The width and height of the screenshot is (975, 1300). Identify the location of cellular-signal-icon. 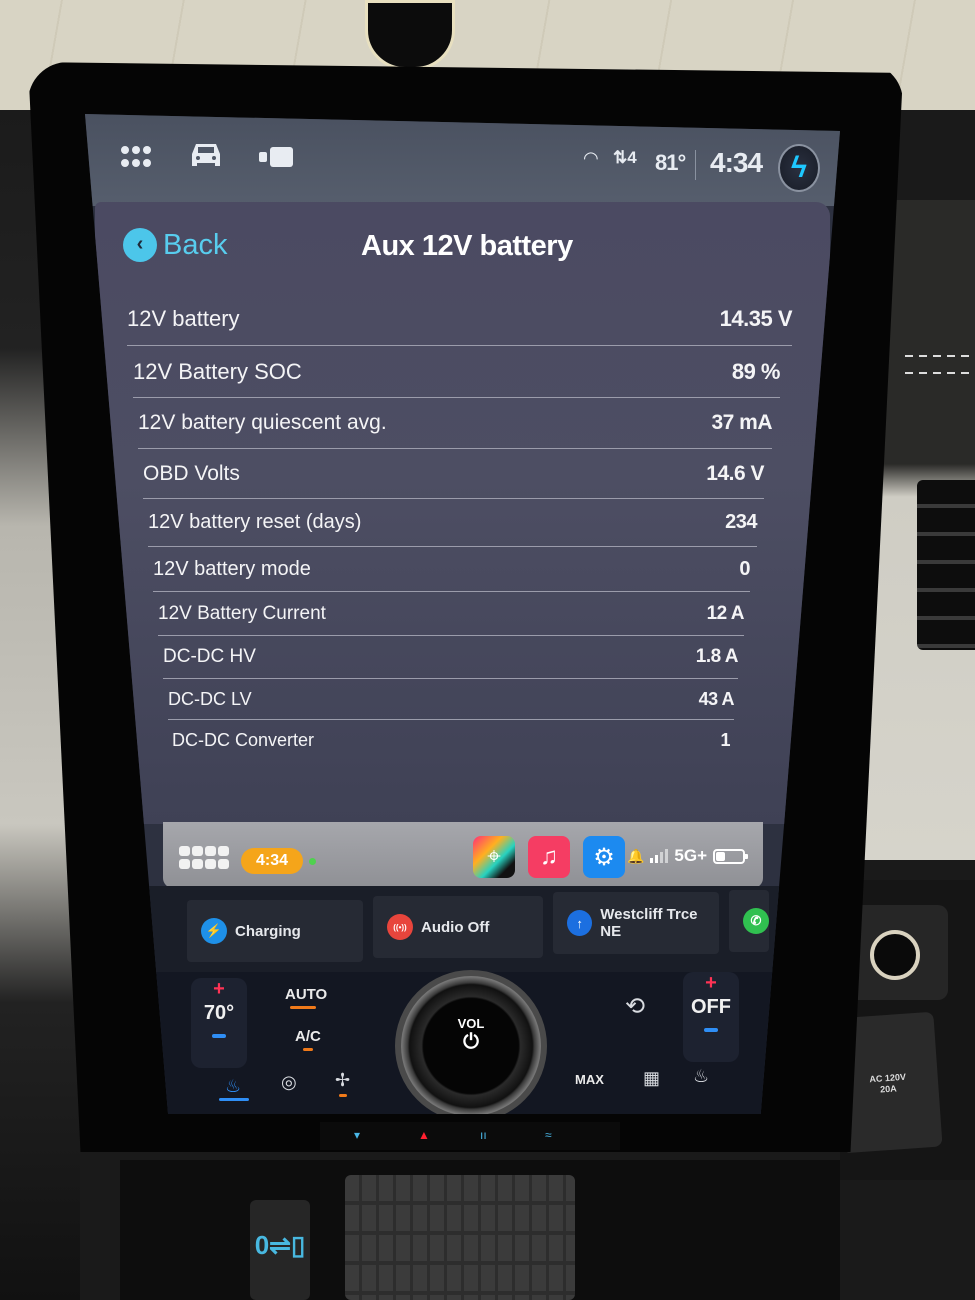
(659, 856).